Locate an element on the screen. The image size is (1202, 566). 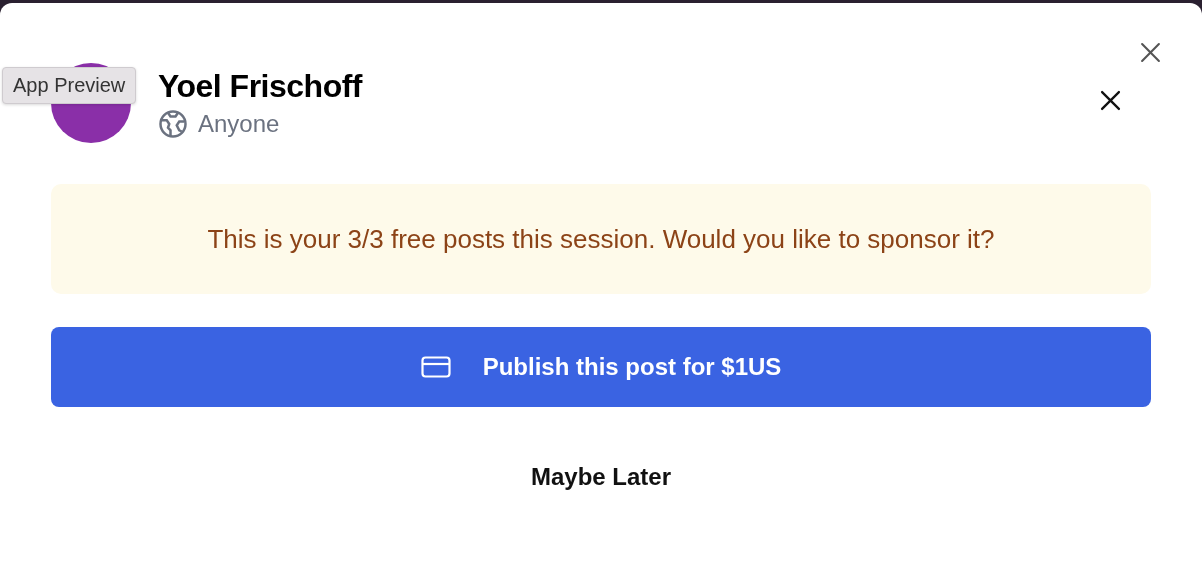
notice-text: This is your 3/3 free posts this session. Would you like to sponsor it? is located at coordinates (601, 239).